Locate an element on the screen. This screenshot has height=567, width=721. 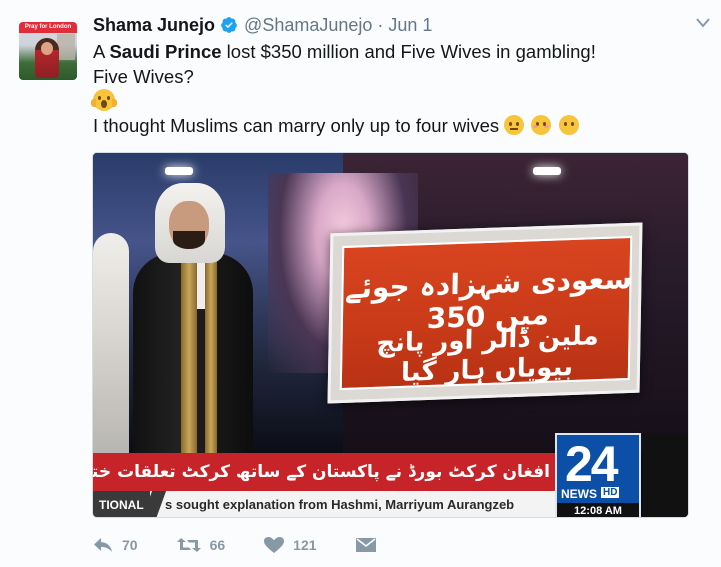
avatar-caption: Pray for London is located at coordinates (48, 27).